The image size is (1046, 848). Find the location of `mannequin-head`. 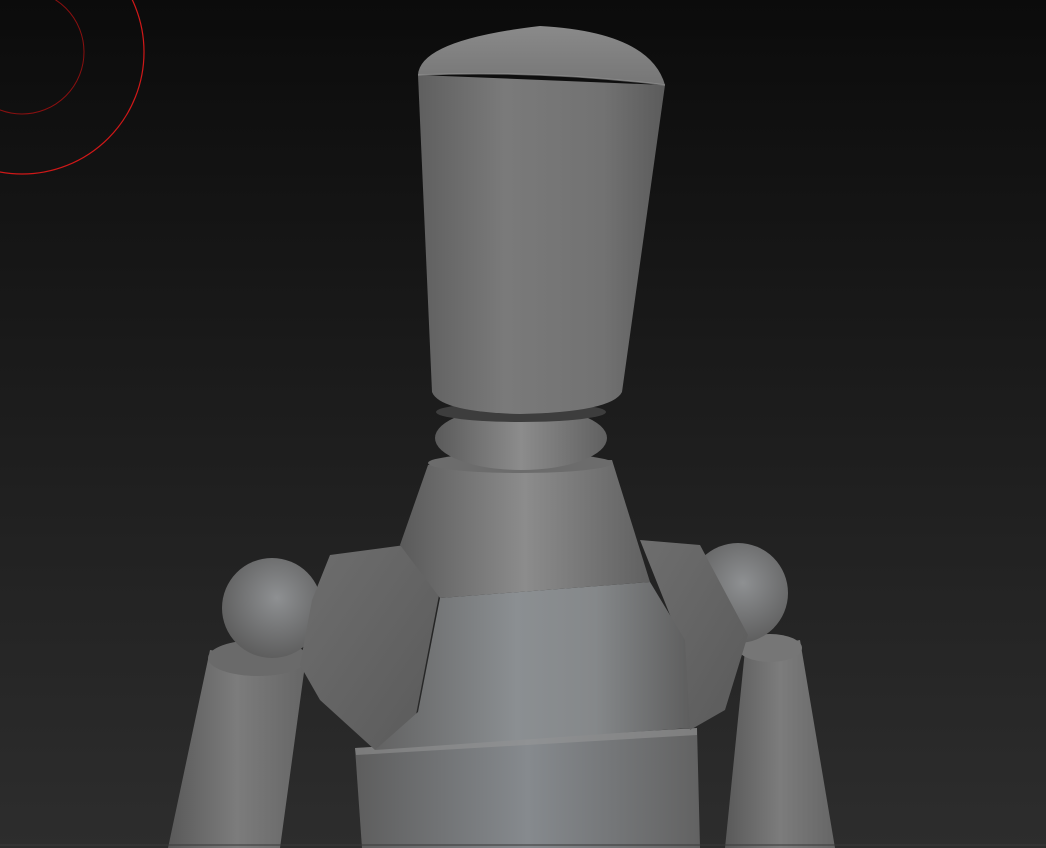

mannequin-head is located at coordinates (541, 220).